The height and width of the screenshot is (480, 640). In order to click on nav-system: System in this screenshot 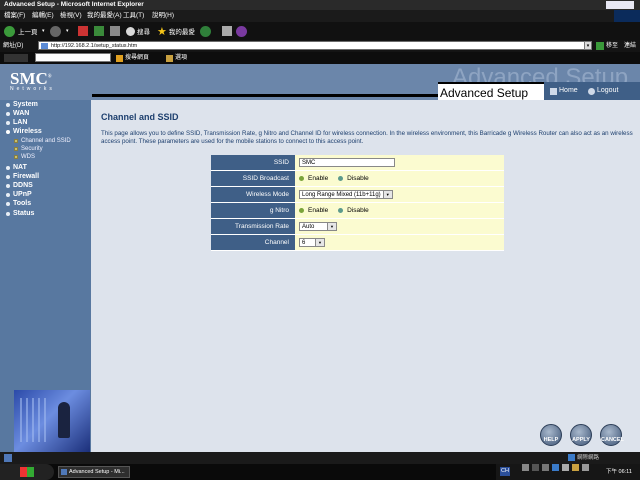, I will do `click(22, 104)`.